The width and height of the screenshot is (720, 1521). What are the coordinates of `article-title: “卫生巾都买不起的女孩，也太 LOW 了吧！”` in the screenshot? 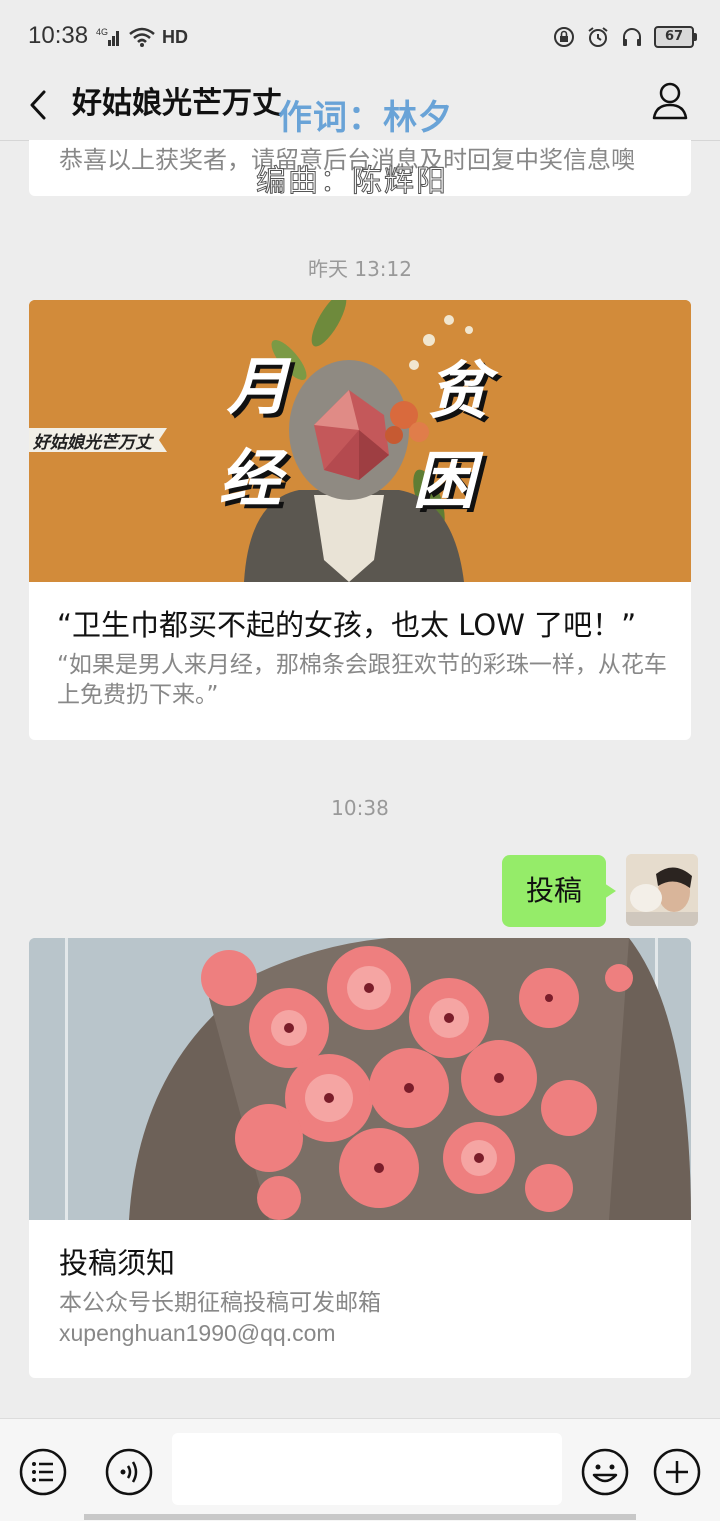 It's located at (347, 625).